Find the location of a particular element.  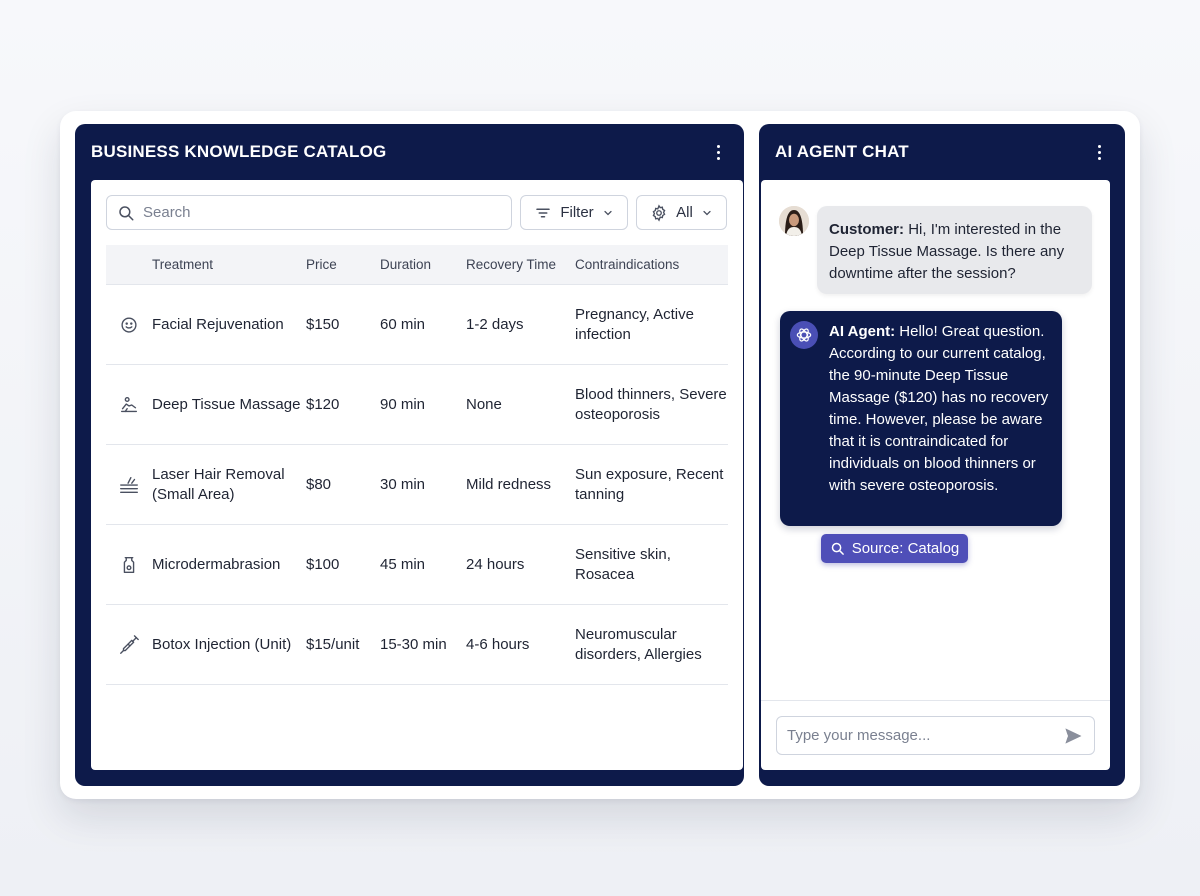

send-icon is located at coordinates (1073, 735).